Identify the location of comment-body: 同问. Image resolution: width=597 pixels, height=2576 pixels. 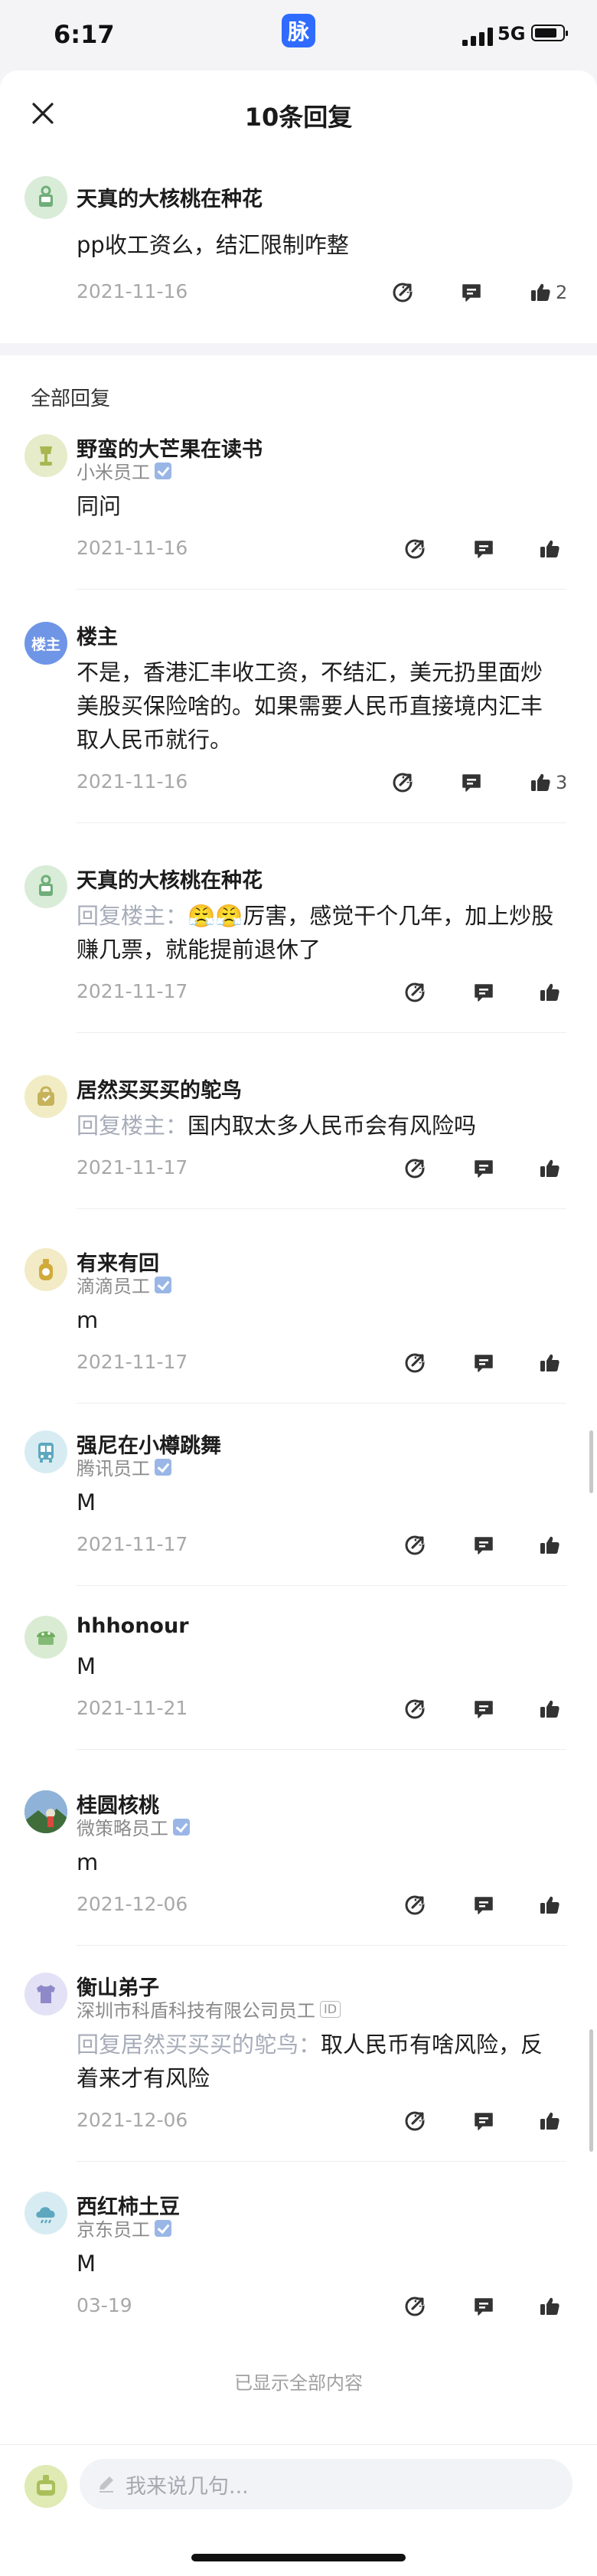
(99, 506).